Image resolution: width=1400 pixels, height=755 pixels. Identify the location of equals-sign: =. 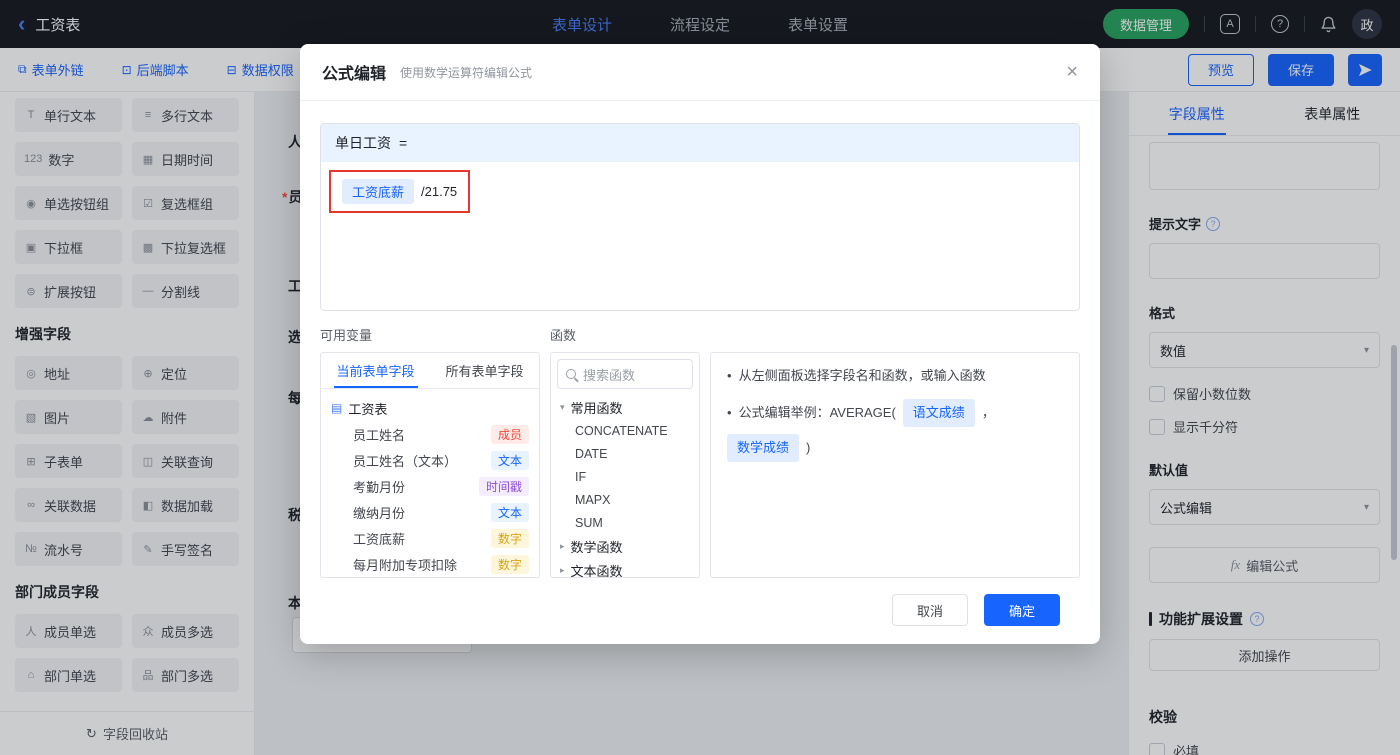
(403, 143).